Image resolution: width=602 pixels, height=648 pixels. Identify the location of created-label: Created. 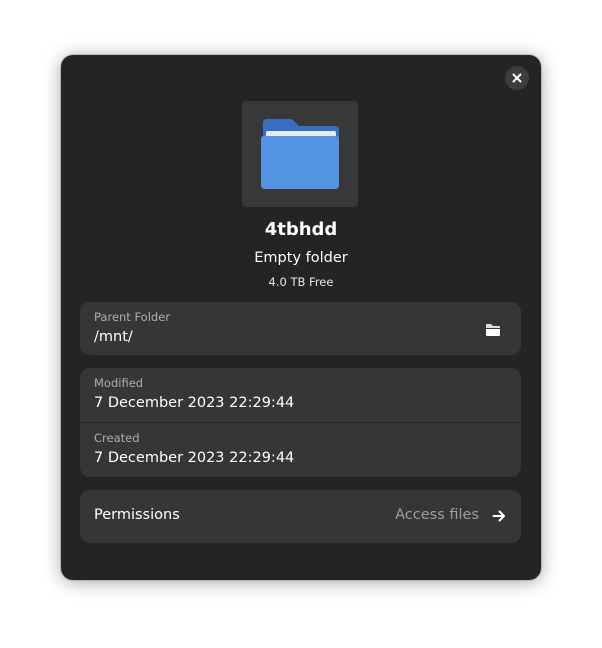
(117, 438).